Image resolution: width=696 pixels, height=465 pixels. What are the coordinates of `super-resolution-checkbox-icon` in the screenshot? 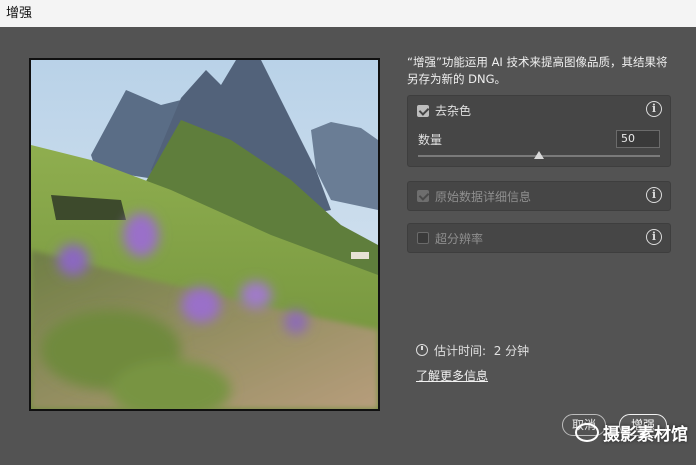 It's located at (423, 238).